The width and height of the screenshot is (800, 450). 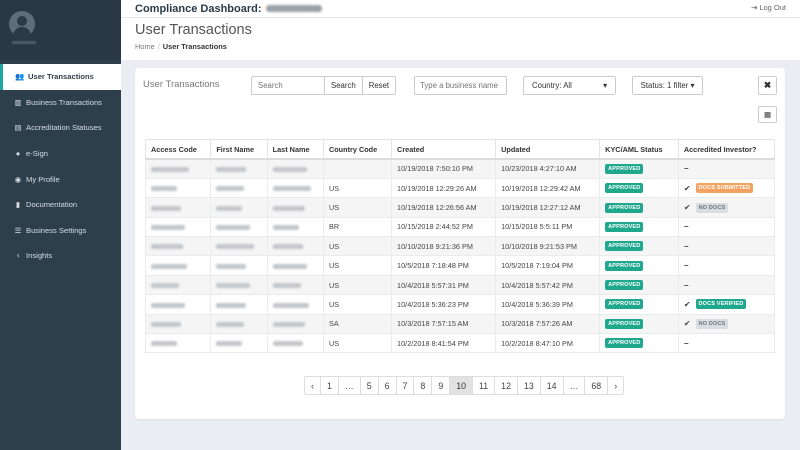 I want to click on columns-icon: ▦, so click(x=767, y=114).